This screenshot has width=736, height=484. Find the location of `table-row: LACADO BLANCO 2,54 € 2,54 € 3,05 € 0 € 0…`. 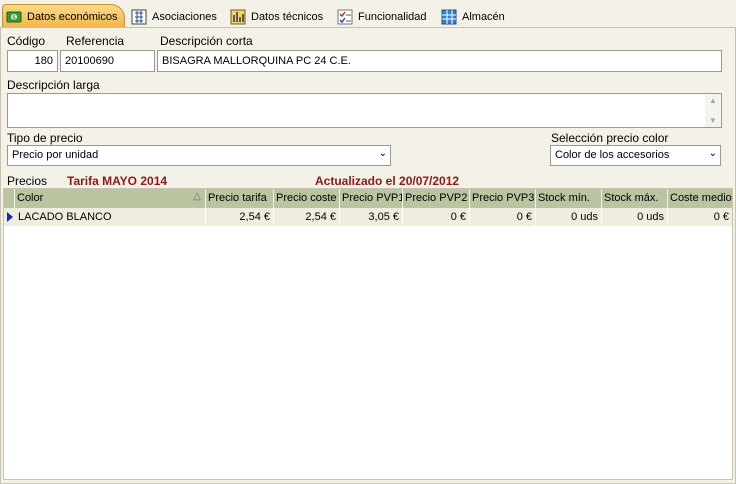

table-row: LACADO BLANCO 2,54 € 2,54 € 3,05 € 0 € 0… is located at coordinates (368, 217).